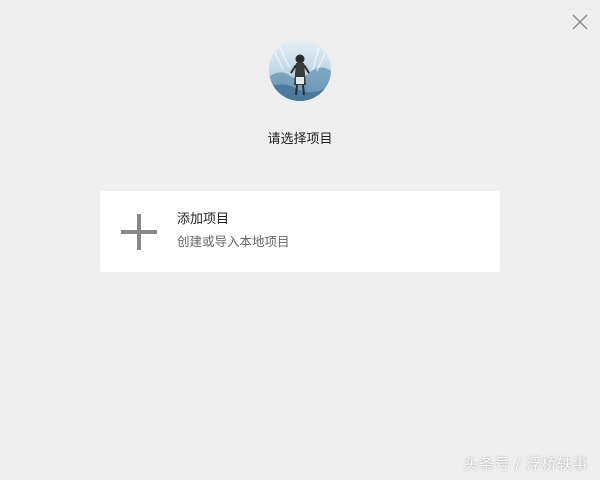  What do you see at coordinates (233, 241) in the screenshot?
I see `add-project-subtitle: 创建或导入本地项目` at bounding box center [233, 241].